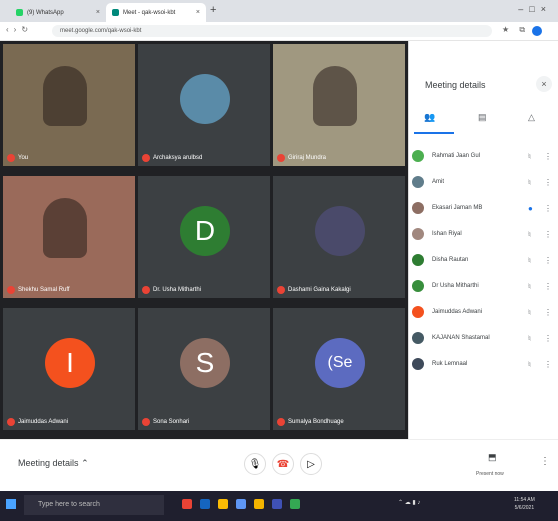  I want to click on tile-name-label: Sona Sonhari, so click(171, 422).